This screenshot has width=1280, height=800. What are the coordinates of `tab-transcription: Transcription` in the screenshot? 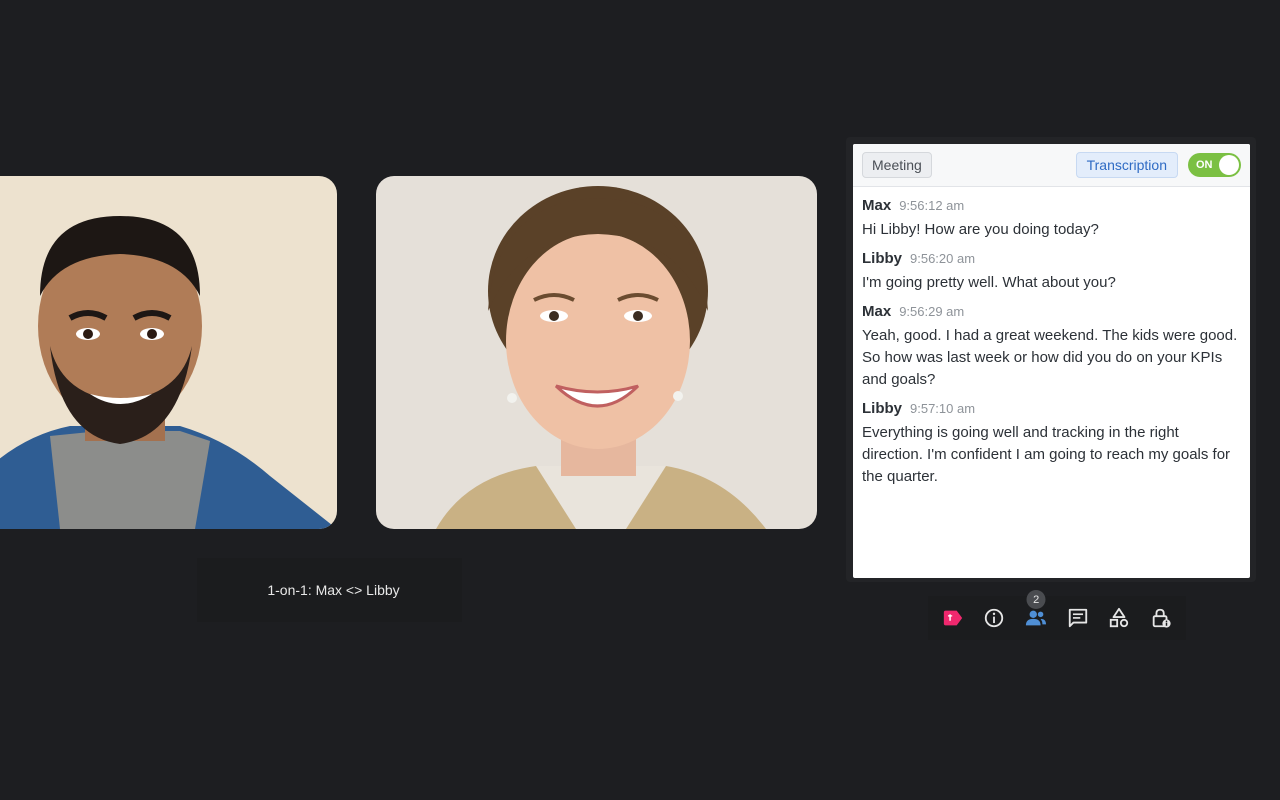 It's located at (1126, 165).